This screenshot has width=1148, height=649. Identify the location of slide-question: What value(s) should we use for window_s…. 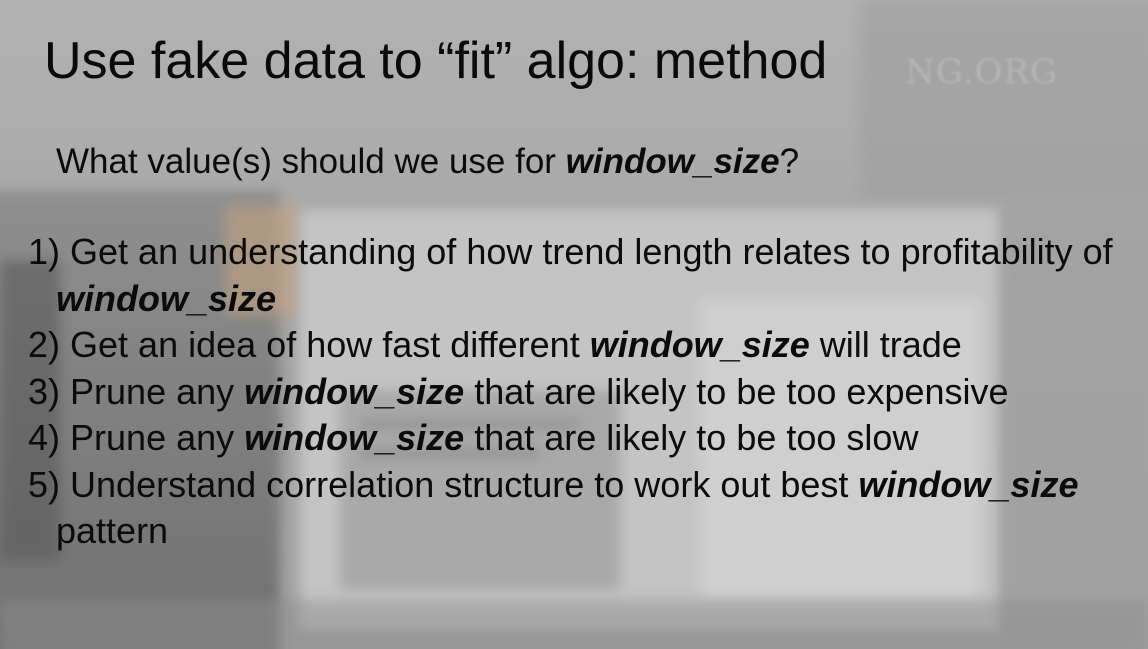
(427, 162).